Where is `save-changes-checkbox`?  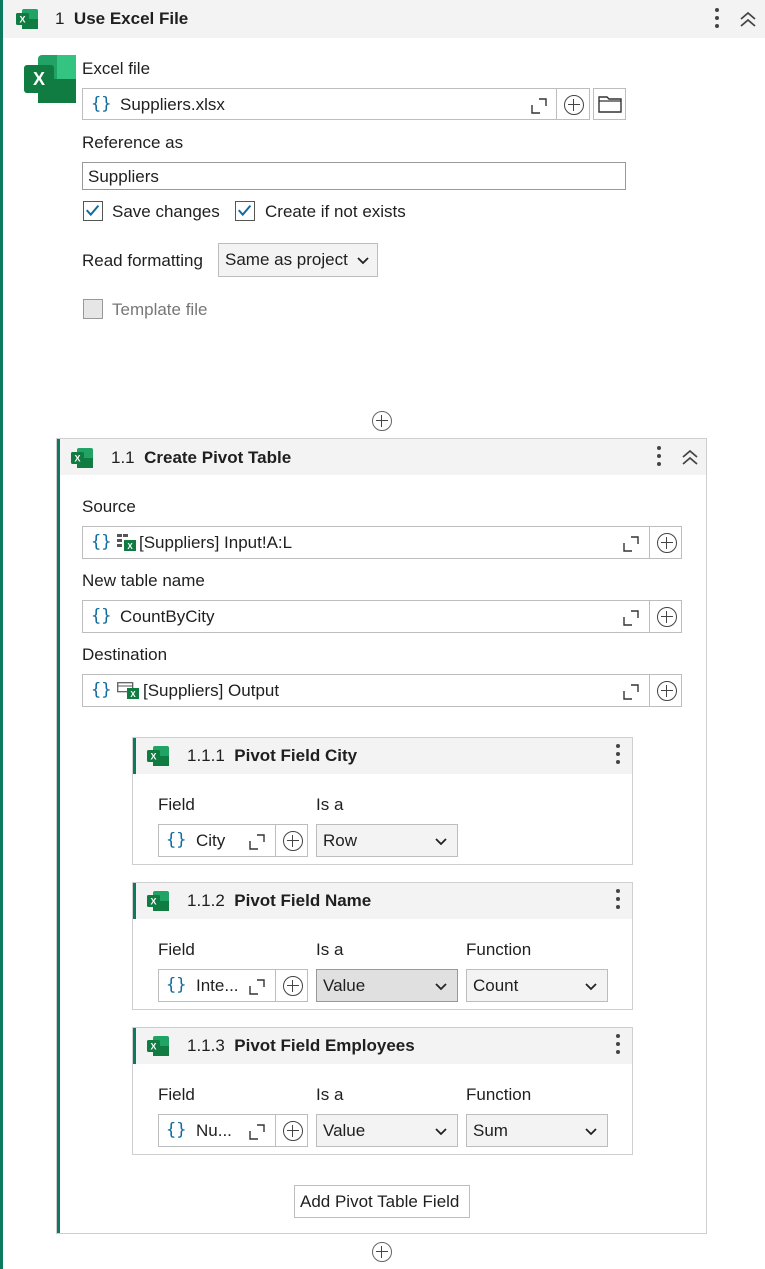 save-changes-checkbox is located at coordinates (93, 211).